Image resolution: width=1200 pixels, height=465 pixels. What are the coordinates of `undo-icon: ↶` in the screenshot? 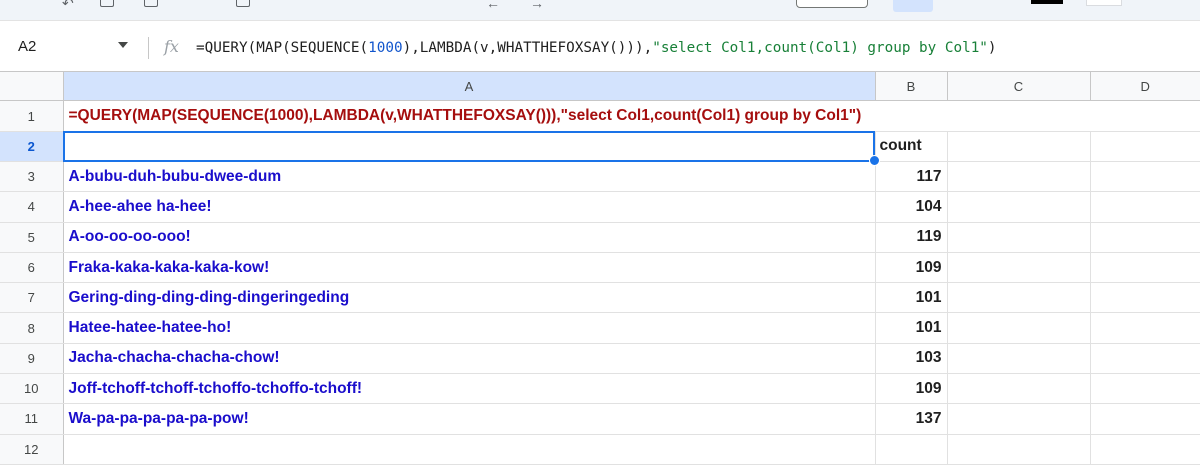 It's located at (68, 6).